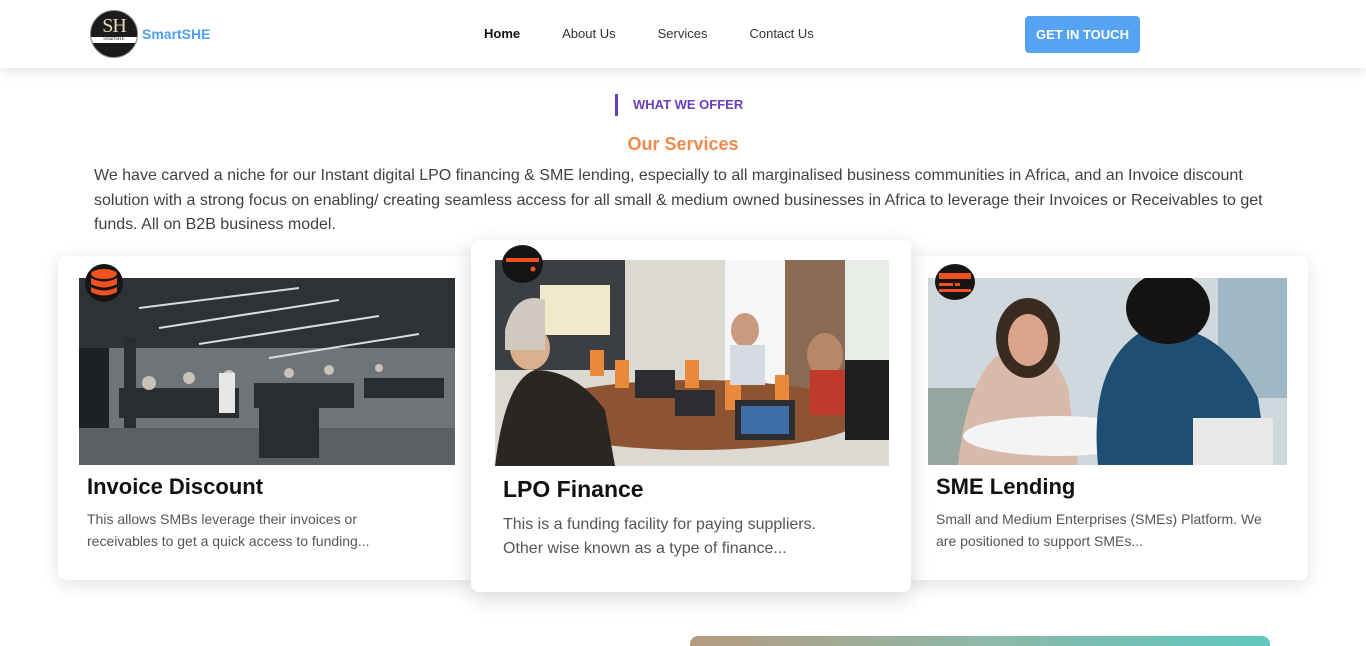 The image size is (1366, 646). Describe the element at coordinates (688, 104) in the screenshot. I see `section-eyebrow: WHAT WE OFFER` at that location.